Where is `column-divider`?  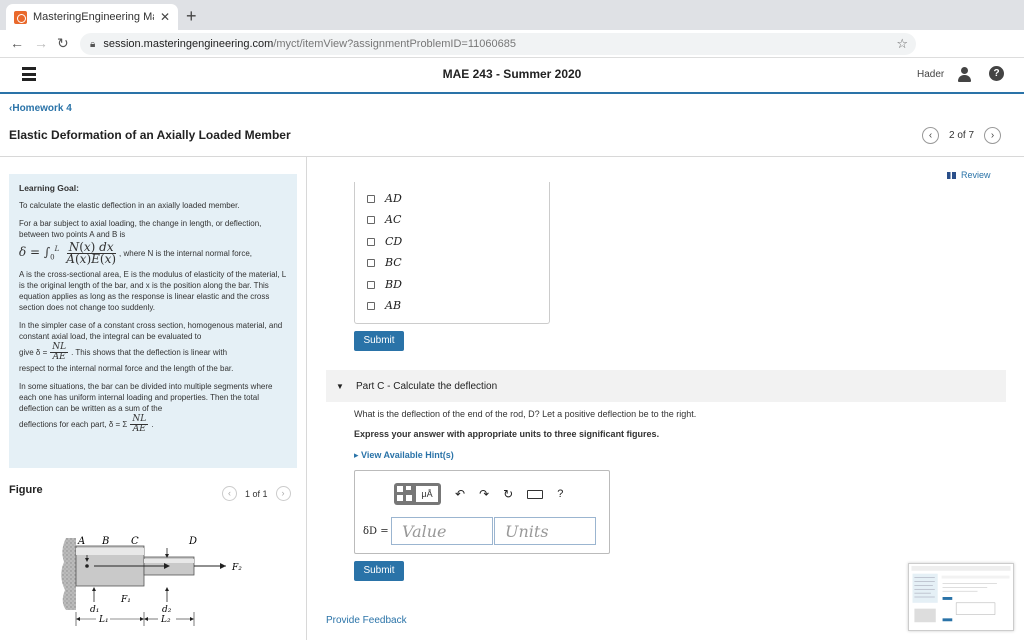
column-divider is located at coordinates (306, 398).